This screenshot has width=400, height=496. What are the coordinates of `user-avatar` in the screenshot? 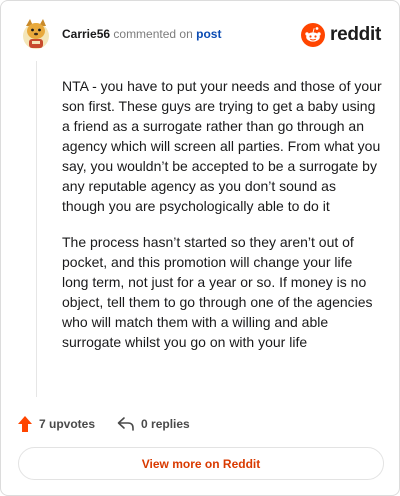 It's located at (36, 34).